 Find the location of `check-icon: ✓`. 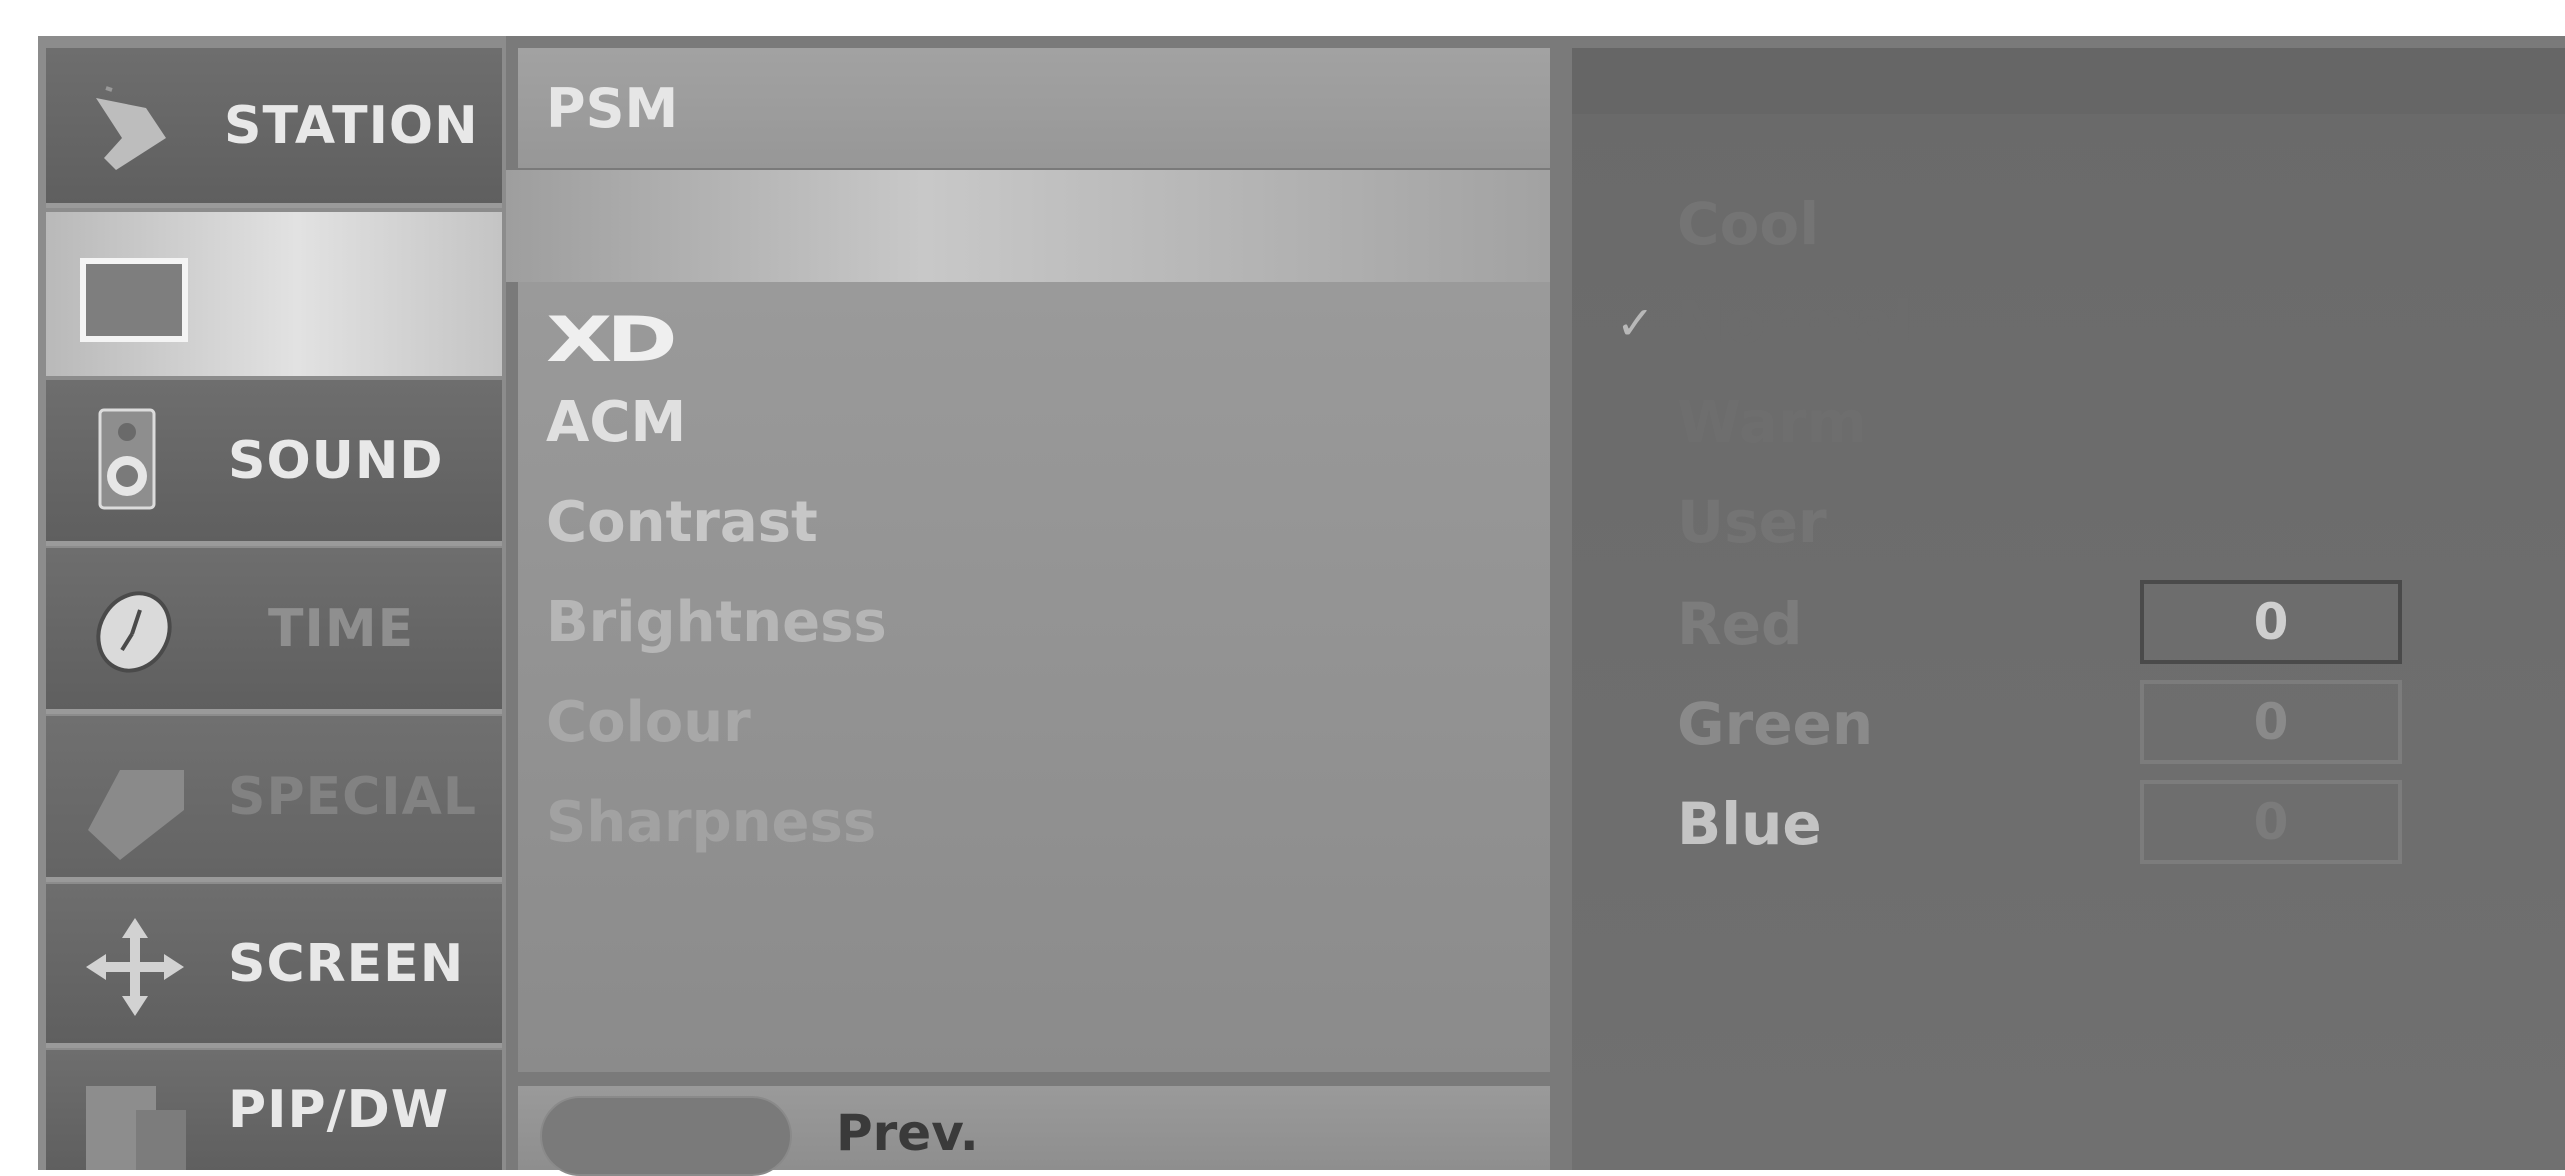

check-icon: ✓ is located at coordinates (1635, 323).